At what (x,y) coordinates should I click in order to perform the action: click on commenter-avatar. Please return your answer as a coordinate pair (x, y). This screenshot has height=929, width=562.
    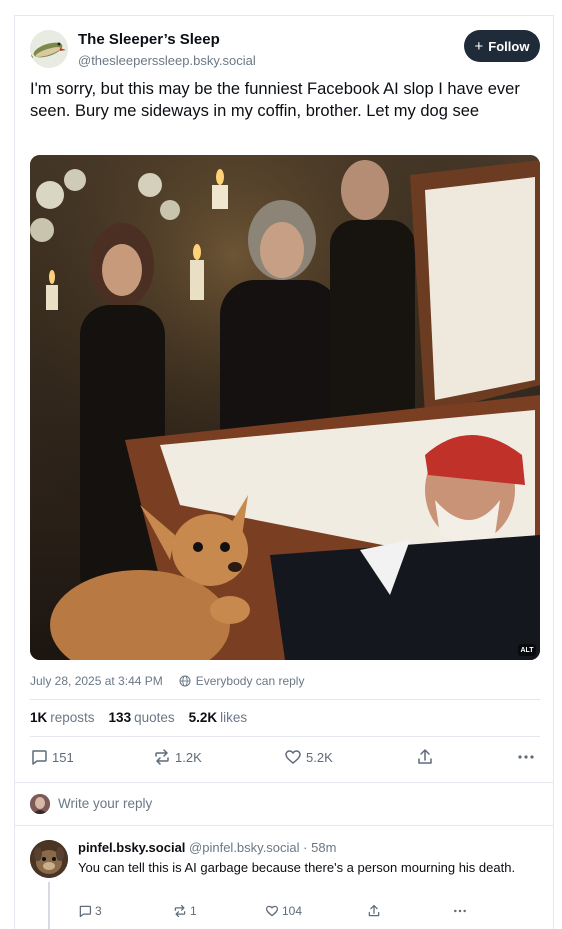
    Looking at the image, I should click on (49, 859).